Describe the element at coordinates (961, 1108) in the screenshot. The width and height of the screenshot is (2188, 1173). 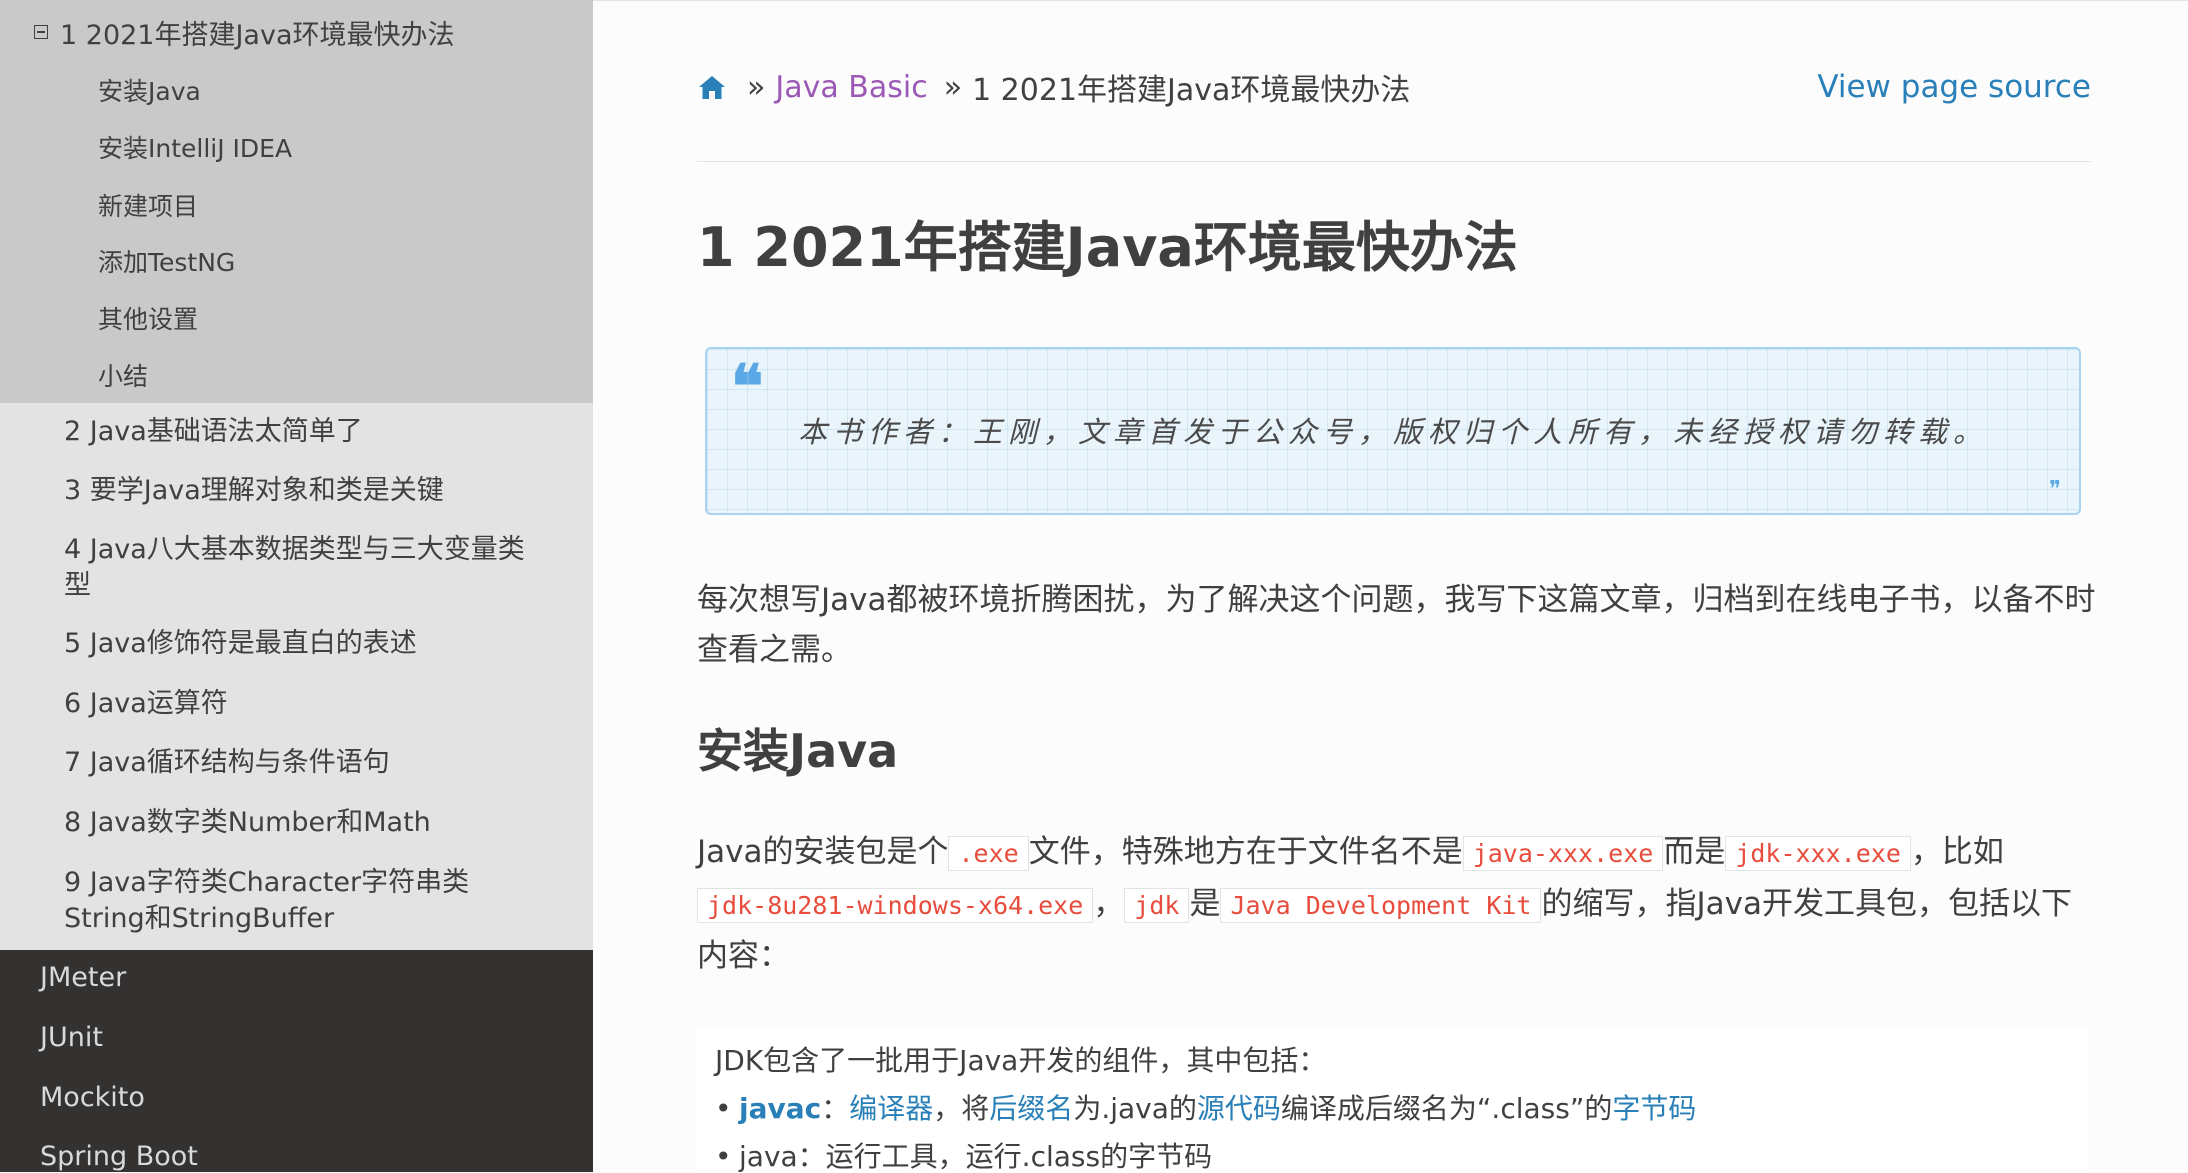
I see `text-span: ，将` at that location.